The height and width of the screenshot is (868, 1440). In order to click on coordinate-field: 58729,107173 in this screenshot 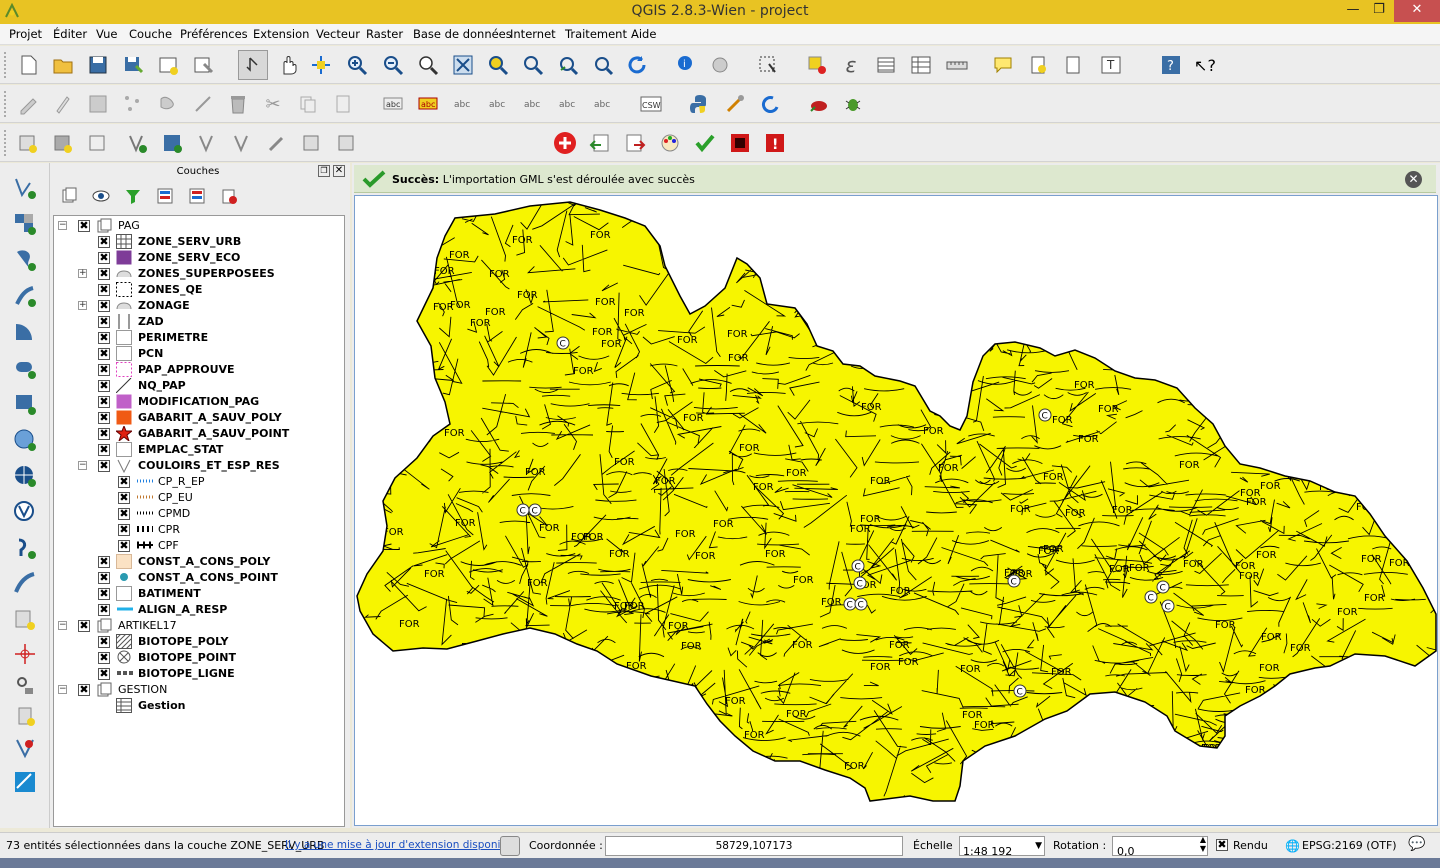, I will do `click(754, 846)`.